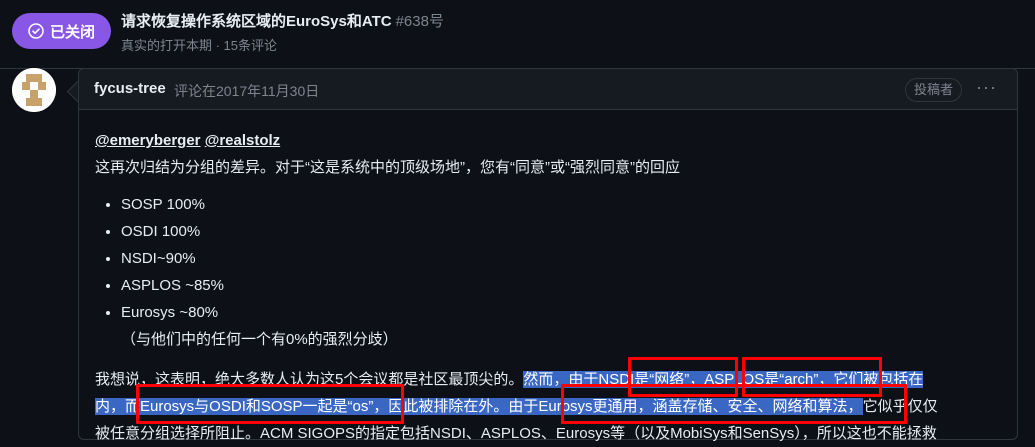  Describe the element at coordinates (259, 339) in the screenshot. I see `items-note: （与他们中的任何一个有0%的强烈分歧）` at that location.